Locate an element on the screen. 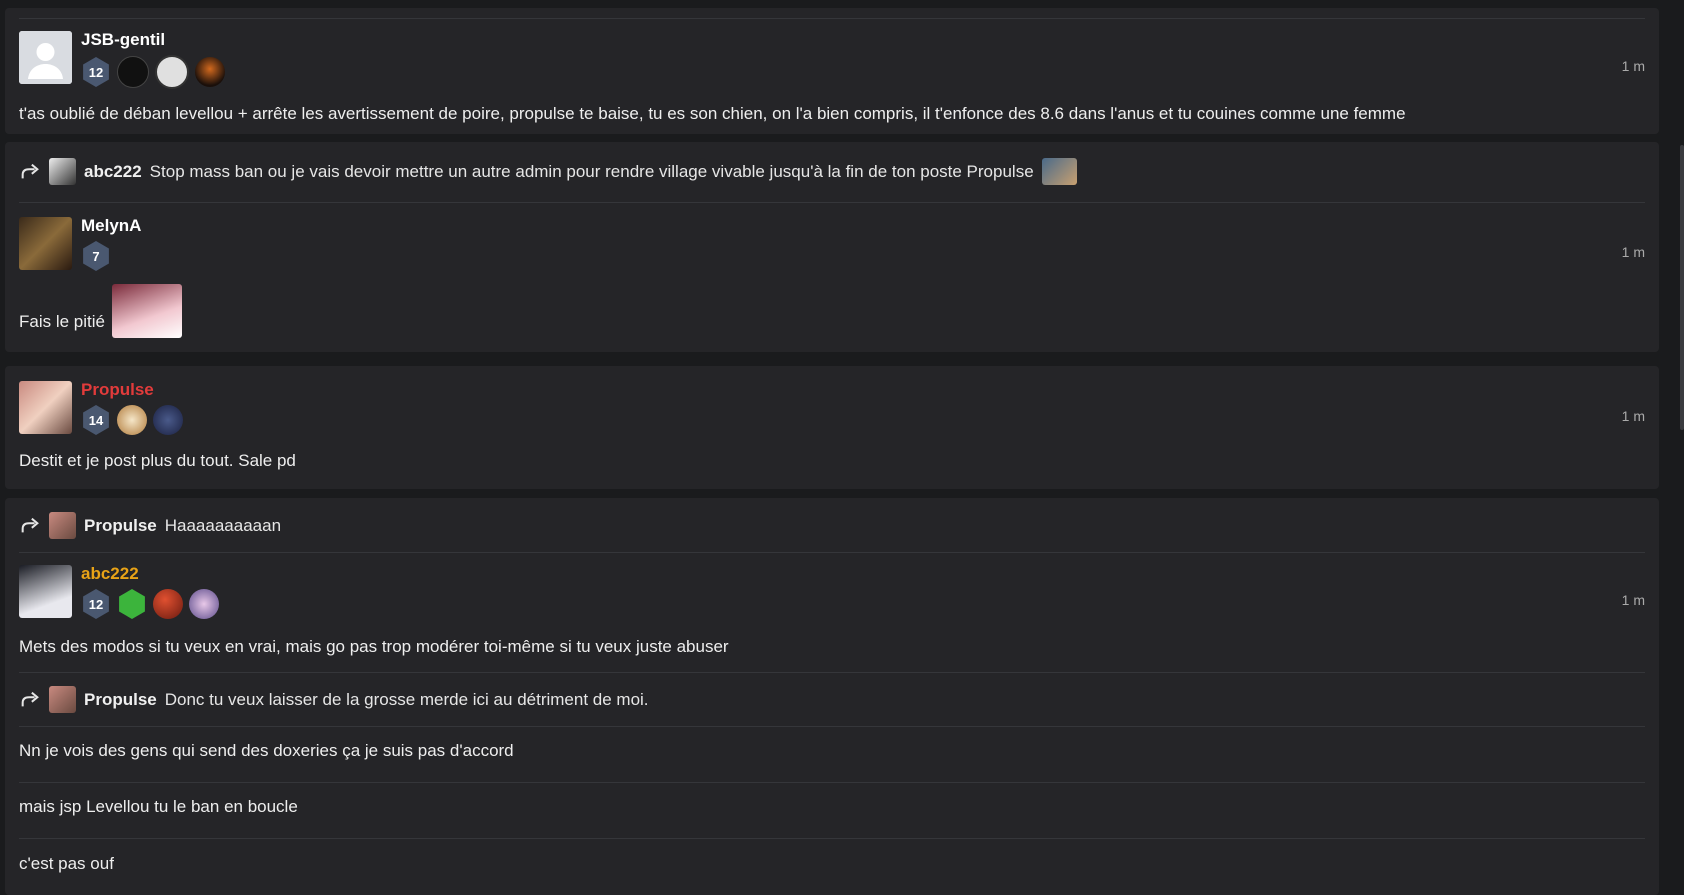 The image size is (1684, 895). circle-emblem-badge-icon is located at coordinates (172, 72).